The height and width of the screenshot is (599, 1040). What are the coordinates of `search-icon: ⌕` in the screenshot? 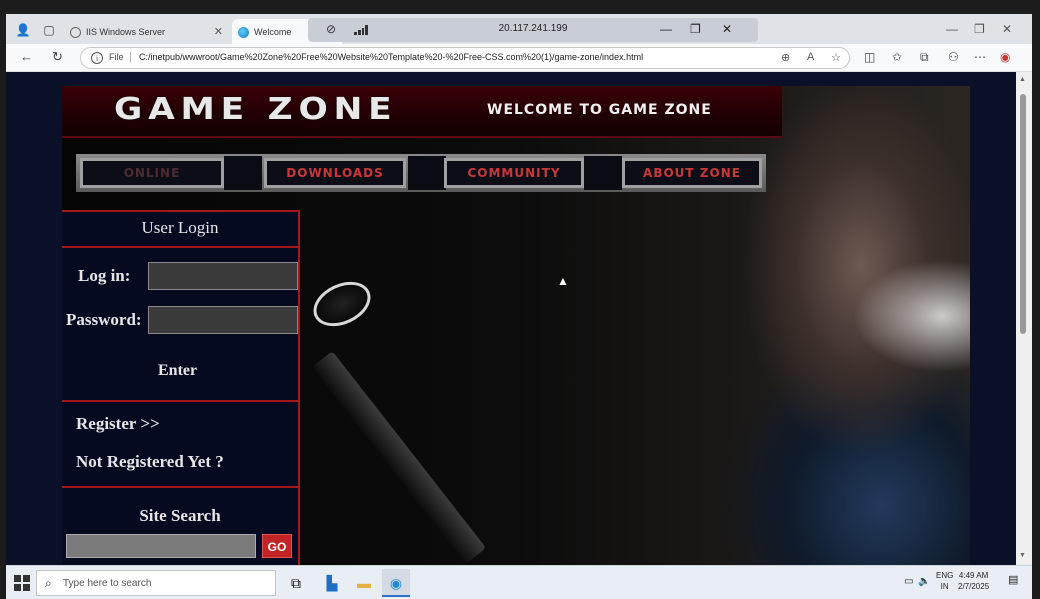 It's located at (48, 583).